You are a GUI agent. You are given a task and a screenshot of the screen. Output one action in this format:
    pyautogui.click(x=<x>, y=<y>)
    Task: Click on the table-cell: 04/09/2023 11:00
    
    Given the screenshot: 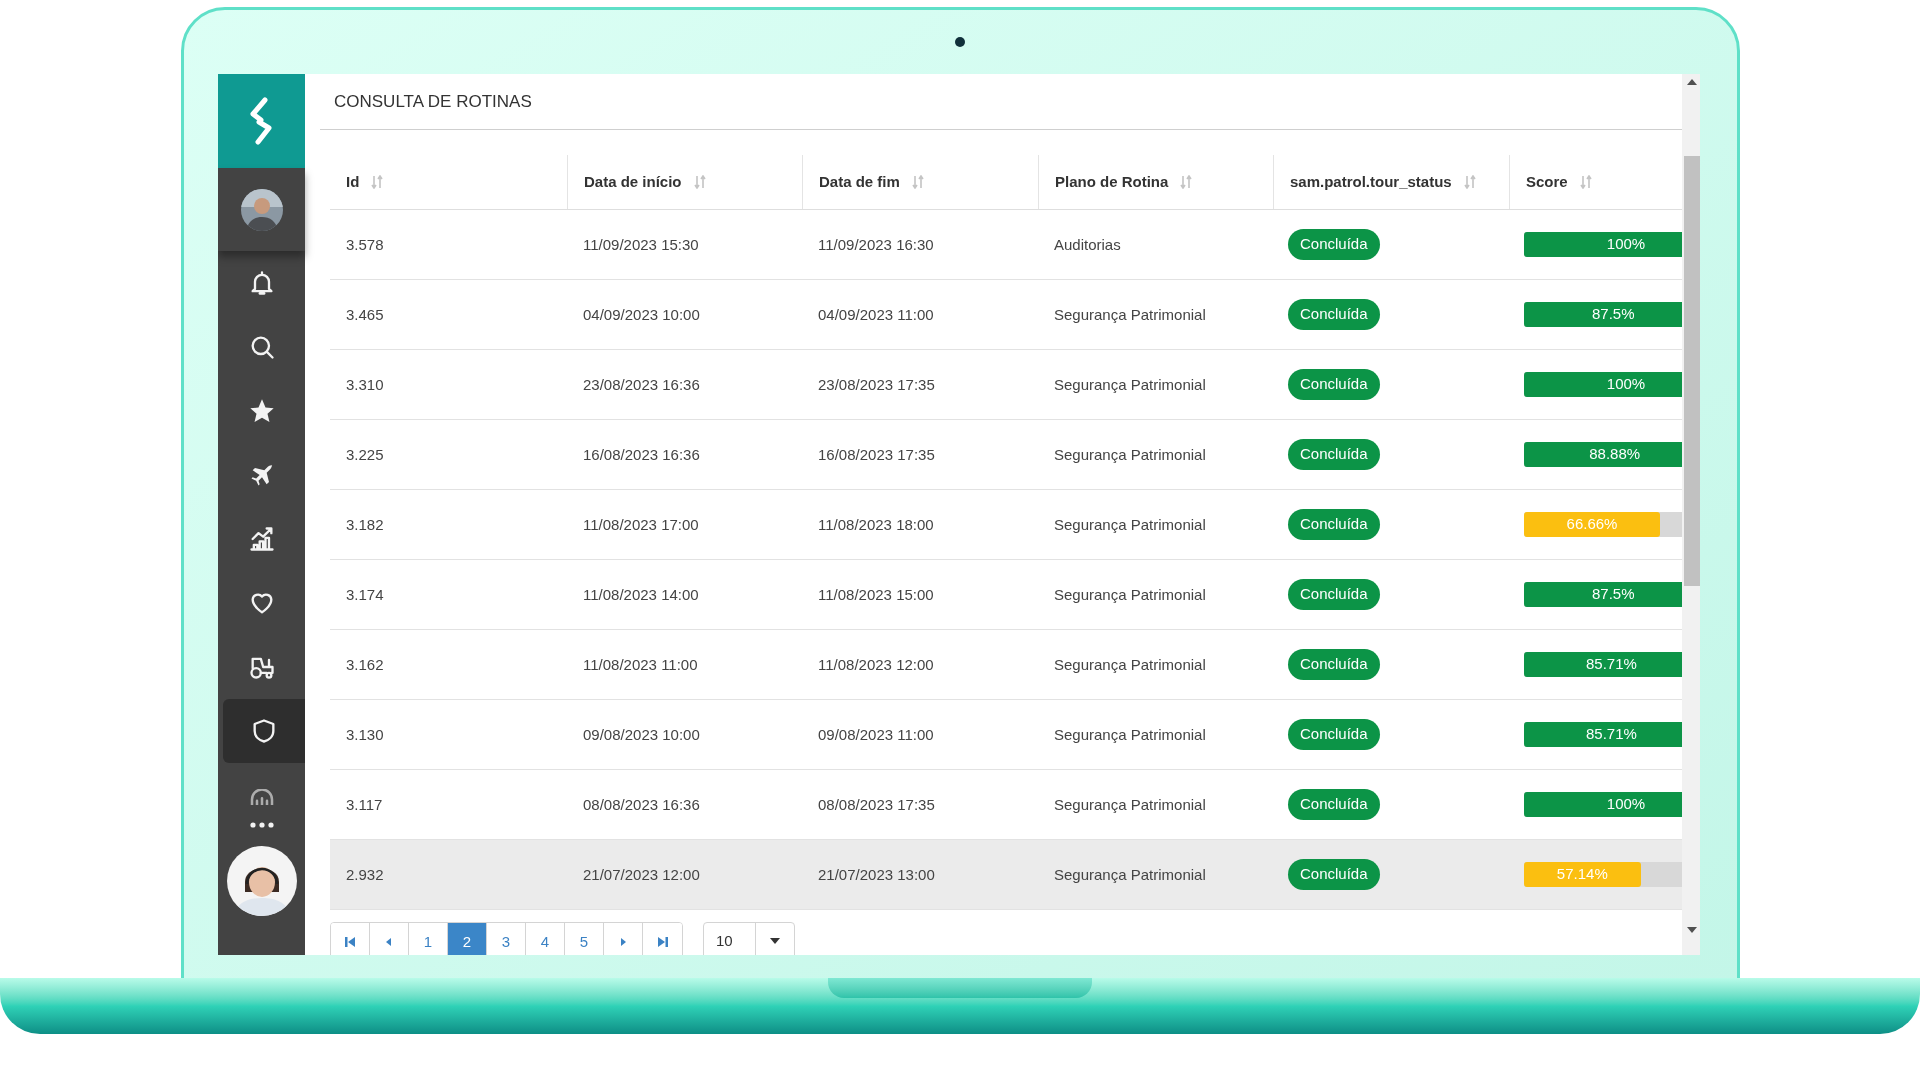 What is the action you would take?
    pyautogui.click(x=876, y=314)
    